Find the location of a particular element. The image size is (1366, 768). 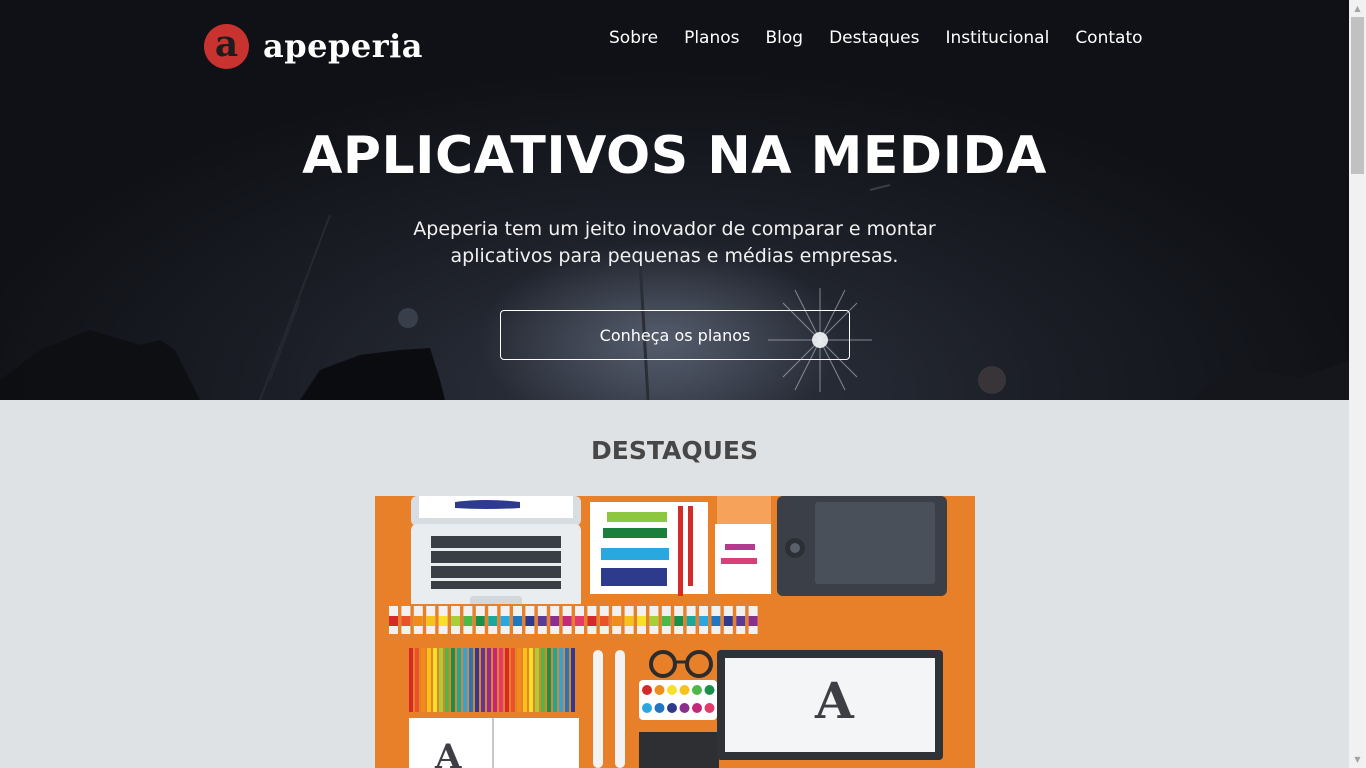

vertical-scrollbar: ▲ ▼ is located at coordinates (1357, 384).